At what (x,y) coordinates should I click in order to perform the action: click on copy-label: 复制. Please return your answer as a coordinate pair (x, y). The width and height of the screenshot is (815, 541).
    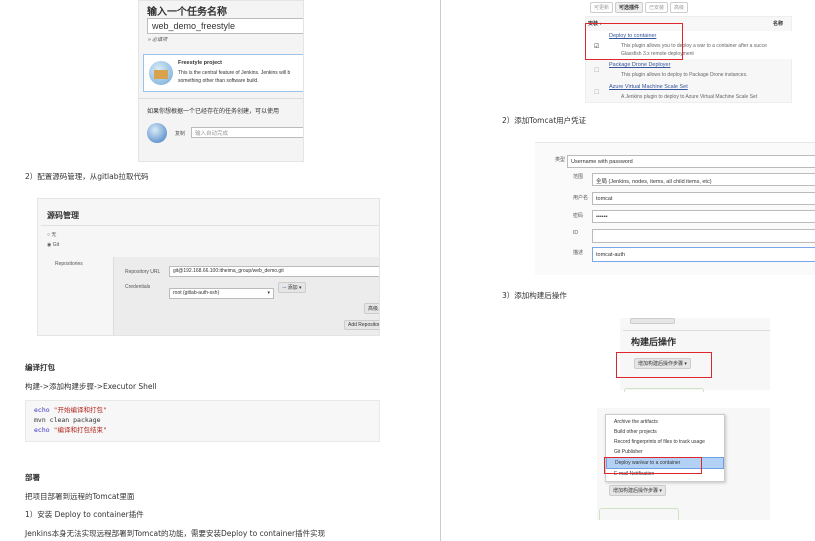
    Looking at the image, I should click on (180, 134).